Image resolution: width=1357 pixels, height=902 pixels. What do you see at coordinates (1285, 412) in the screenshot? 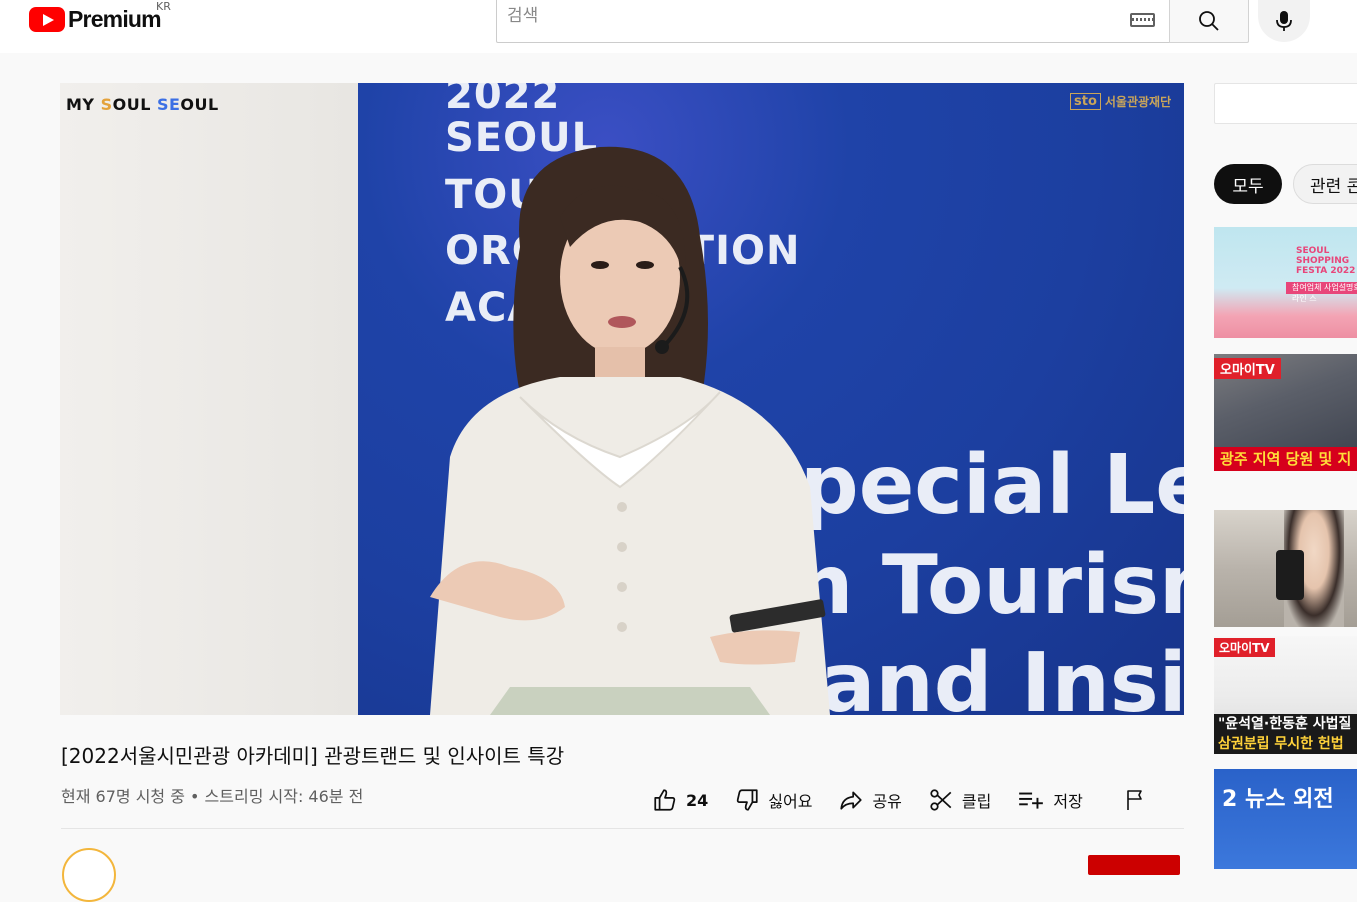
I see `recommended-thumbnail: 오마이TV 광주 지역 당원 및 지` at bounding box center [1285, 412].